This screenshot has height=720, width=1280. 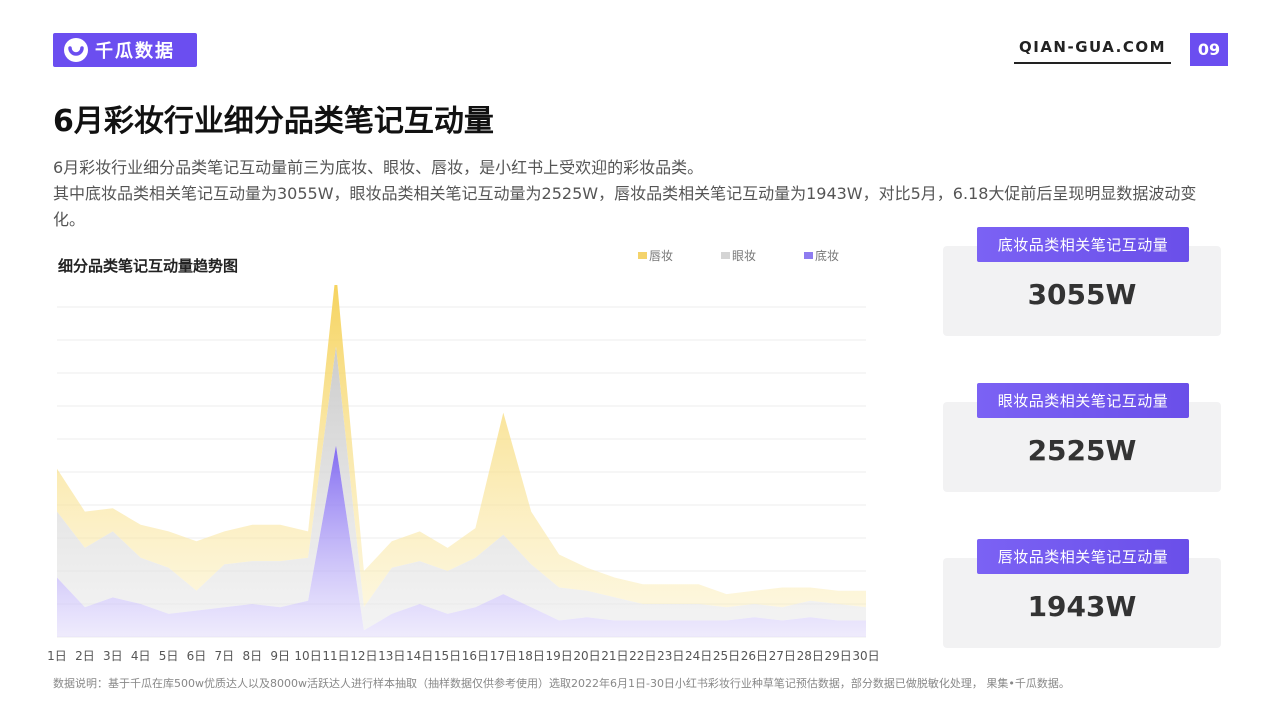 I want to click on x-tick-label: 28日, so click(x=810, y=656).